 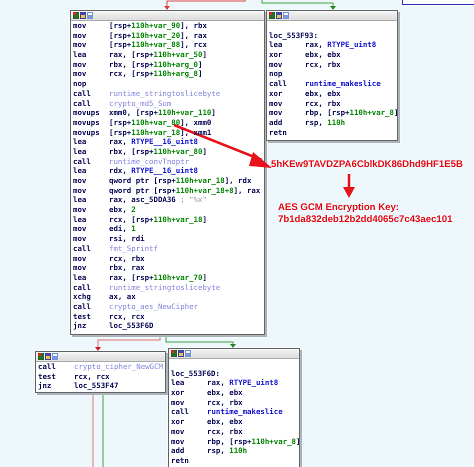 What do you see at coordinates (366, 220) in the screenshot?
I see `key-value: 7b1da832deb12b2dd4065c7c43aec101` at bounding box center [366, 220].